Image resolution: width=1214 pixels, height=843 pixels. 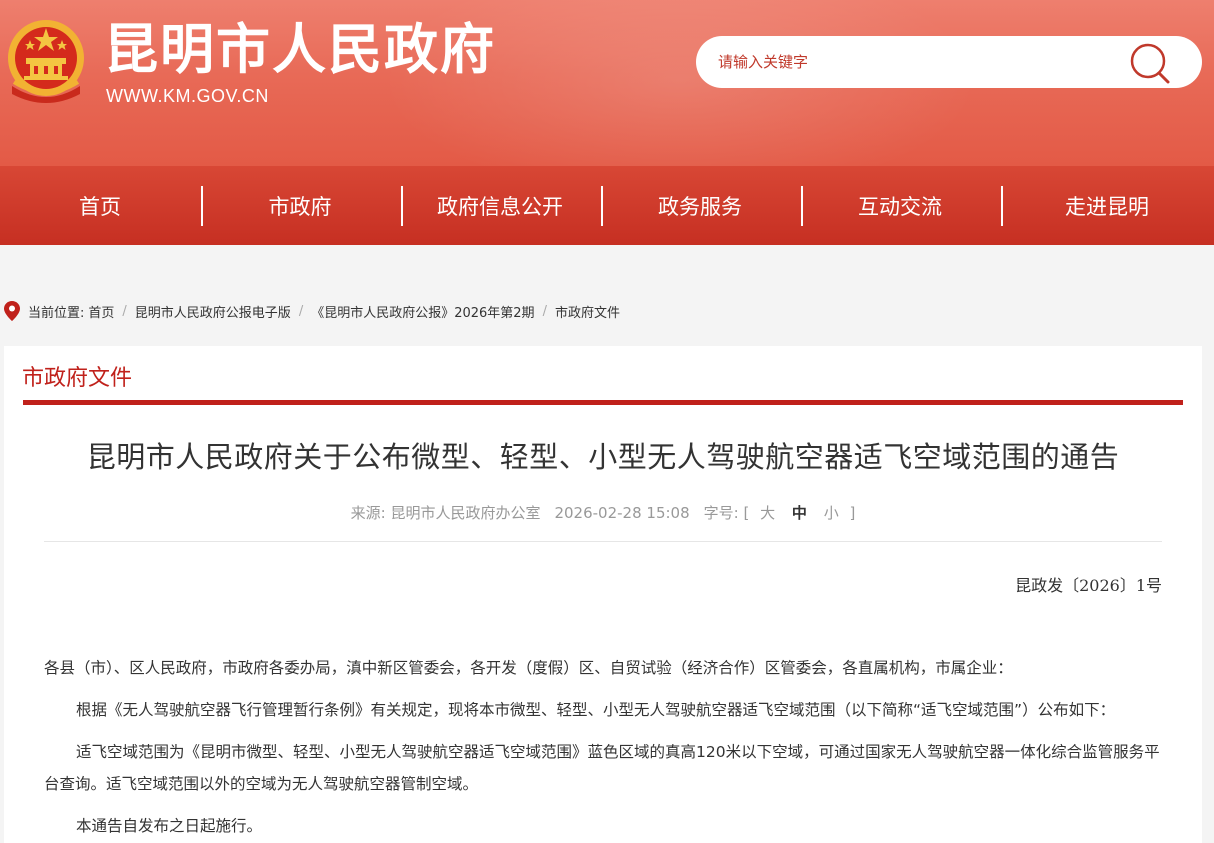 I want to click on meta-divider, so click(x=603, y=541).